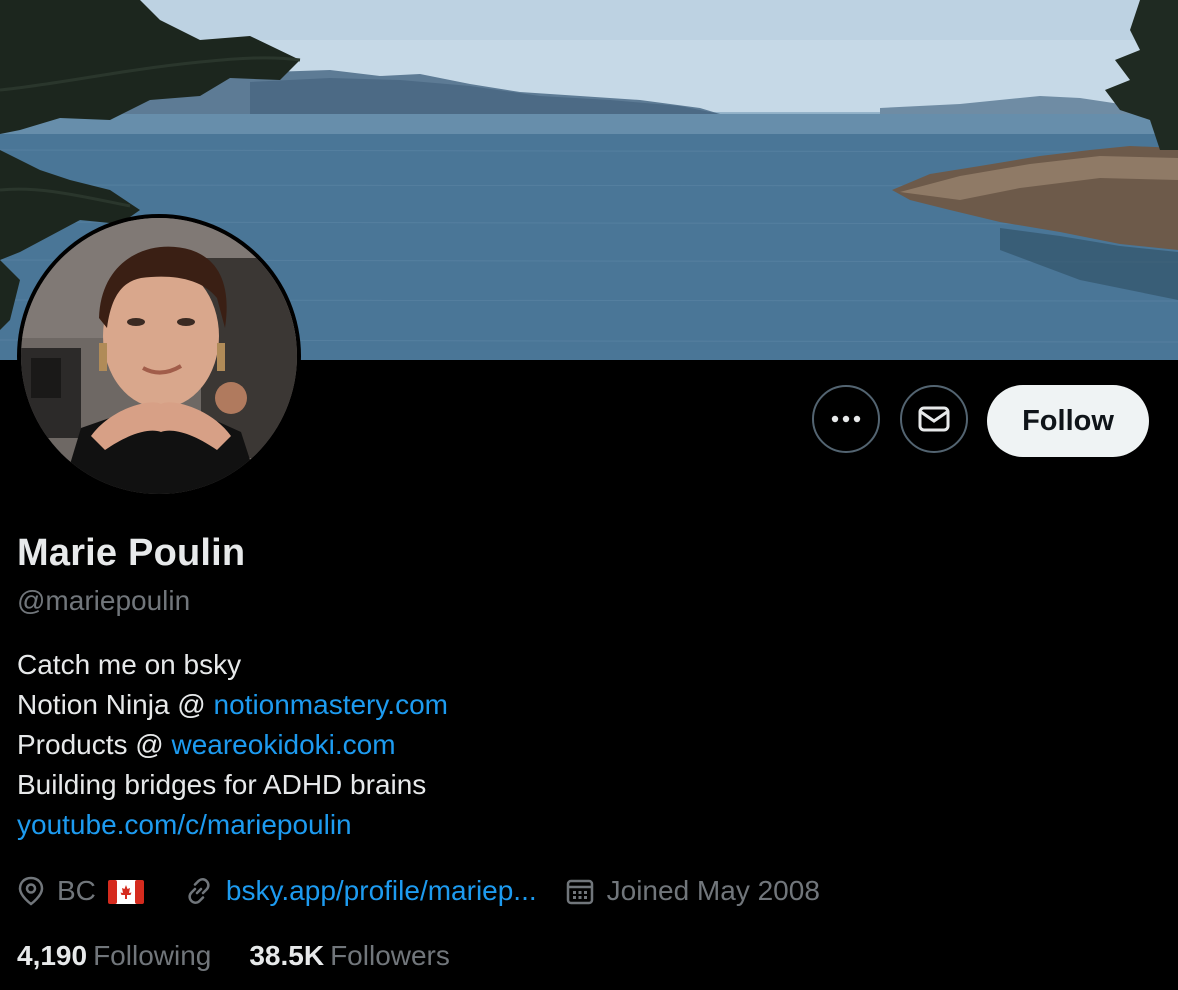  I want to click on link-icon, so click(199, 891).